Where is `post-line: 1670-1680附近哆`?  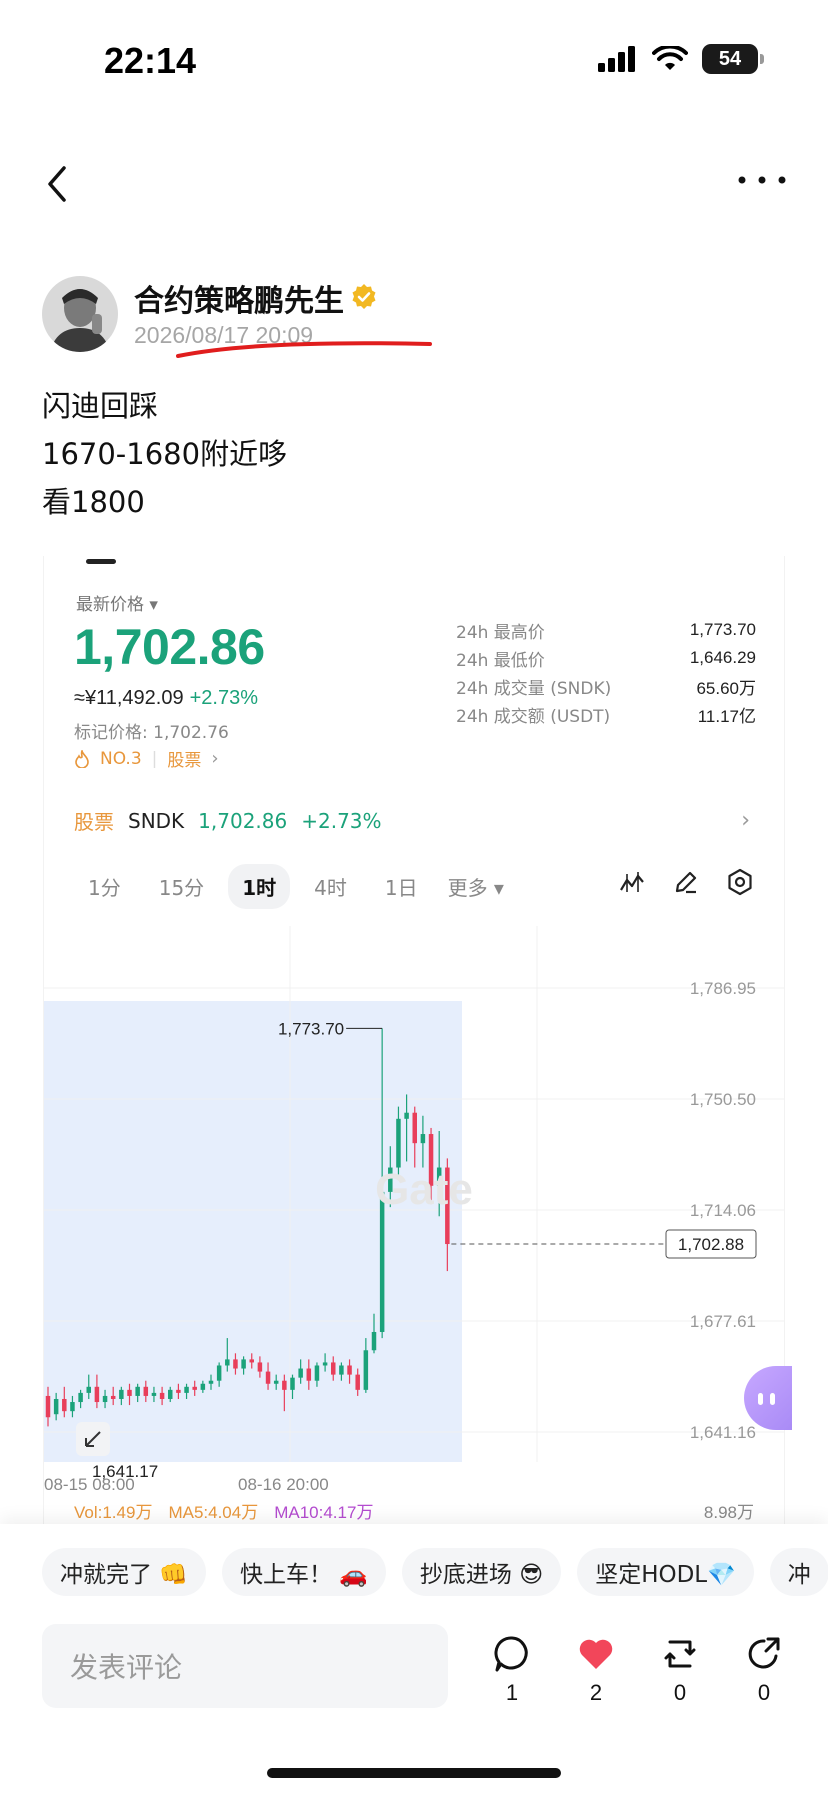
post-line: 1670-1680附近哆 is located at coordinates (165, 454).